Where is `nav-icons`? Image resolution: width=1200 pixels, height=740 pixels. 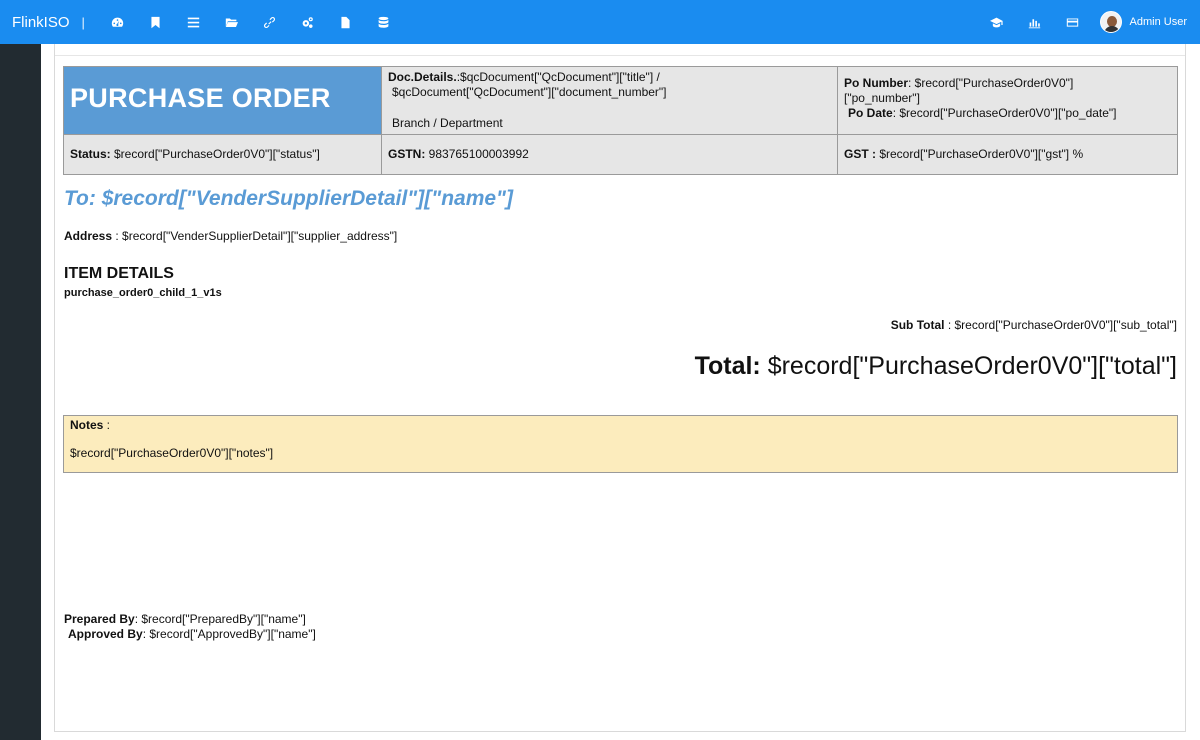
nav-icons is located at coordinates (251, 22).